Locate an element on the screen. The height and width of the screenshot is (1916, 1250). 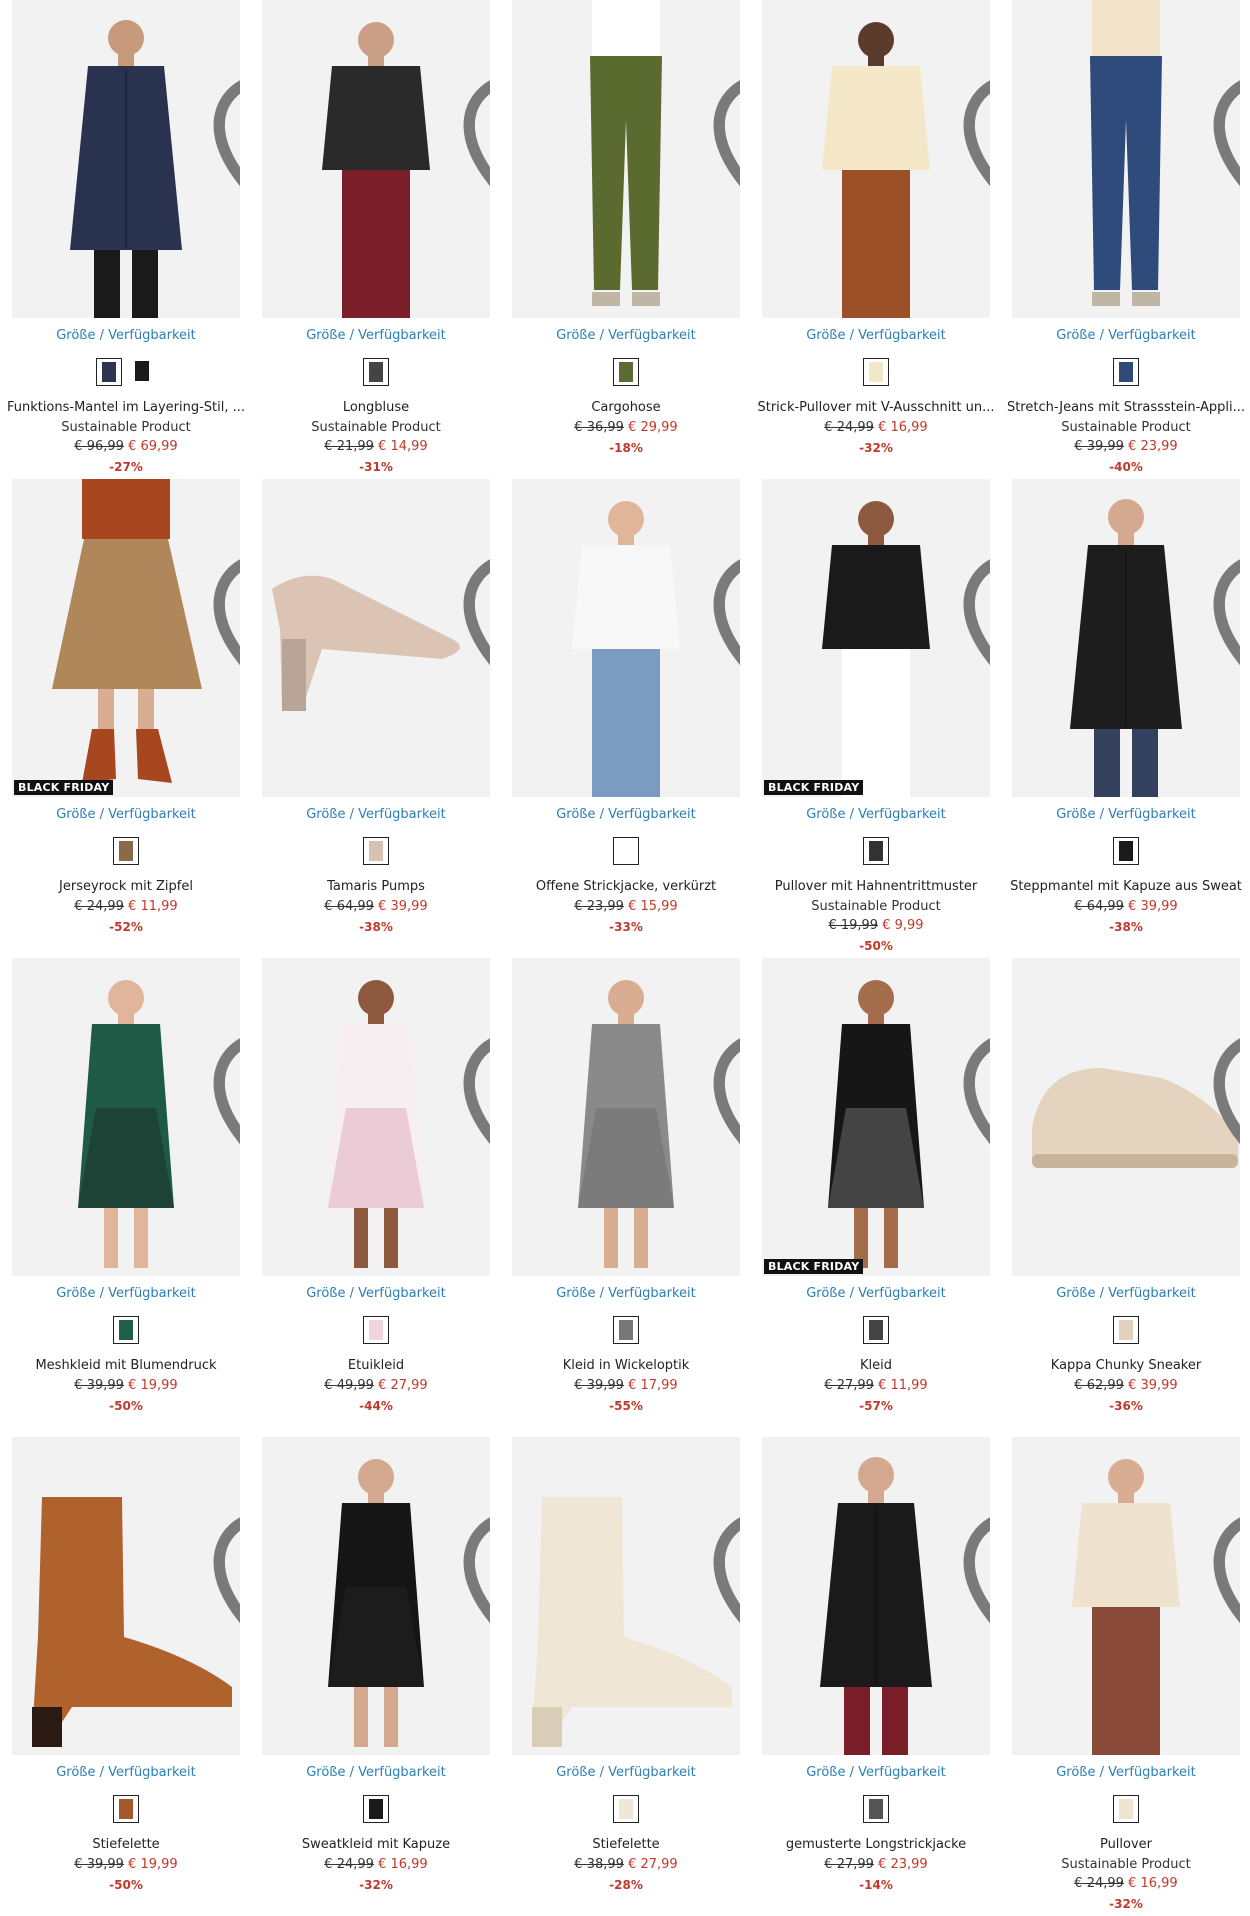
product-name: Steppmantel mit Kapuze aus Sweat is located at coordinates (1126, 887).